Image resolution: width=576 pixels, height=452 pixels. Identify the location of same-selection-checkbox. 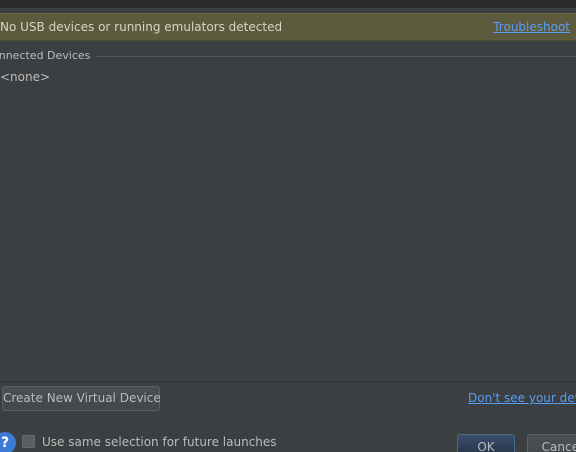
(28, 441).